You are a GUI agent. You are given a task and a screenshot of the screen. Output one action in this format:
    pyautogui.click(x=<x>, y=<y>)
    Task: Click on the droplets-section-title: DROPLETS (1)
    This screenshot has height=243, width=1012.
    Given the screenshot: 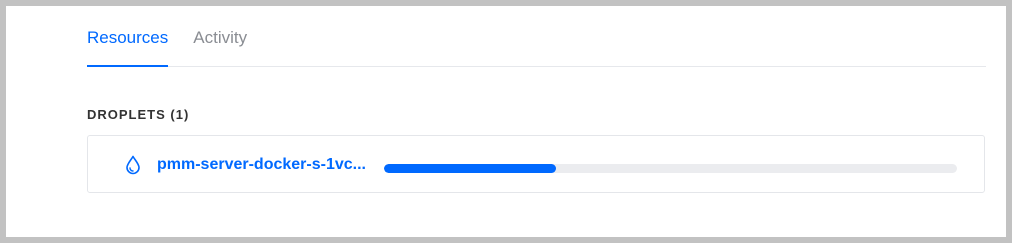 What is the action you would take?
    pyautogui.click(x=138, y=114)
    